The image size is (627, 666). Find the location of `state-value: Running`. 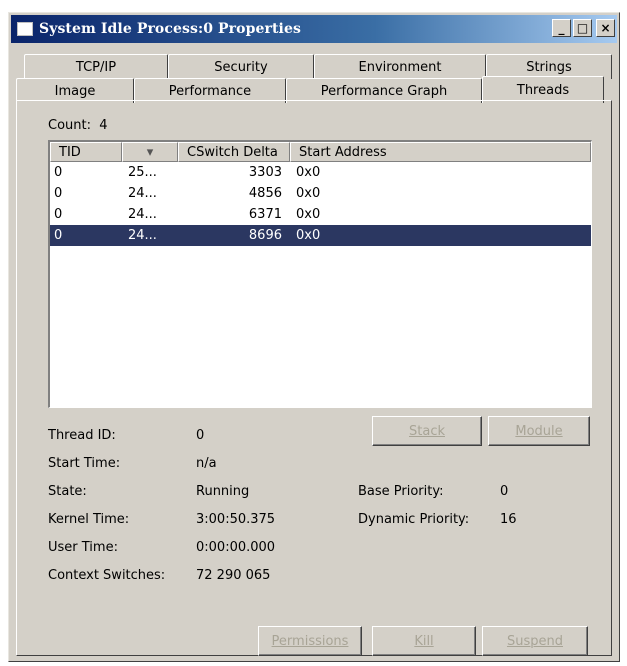

state-value: Running is located at coordinates (223, 491).